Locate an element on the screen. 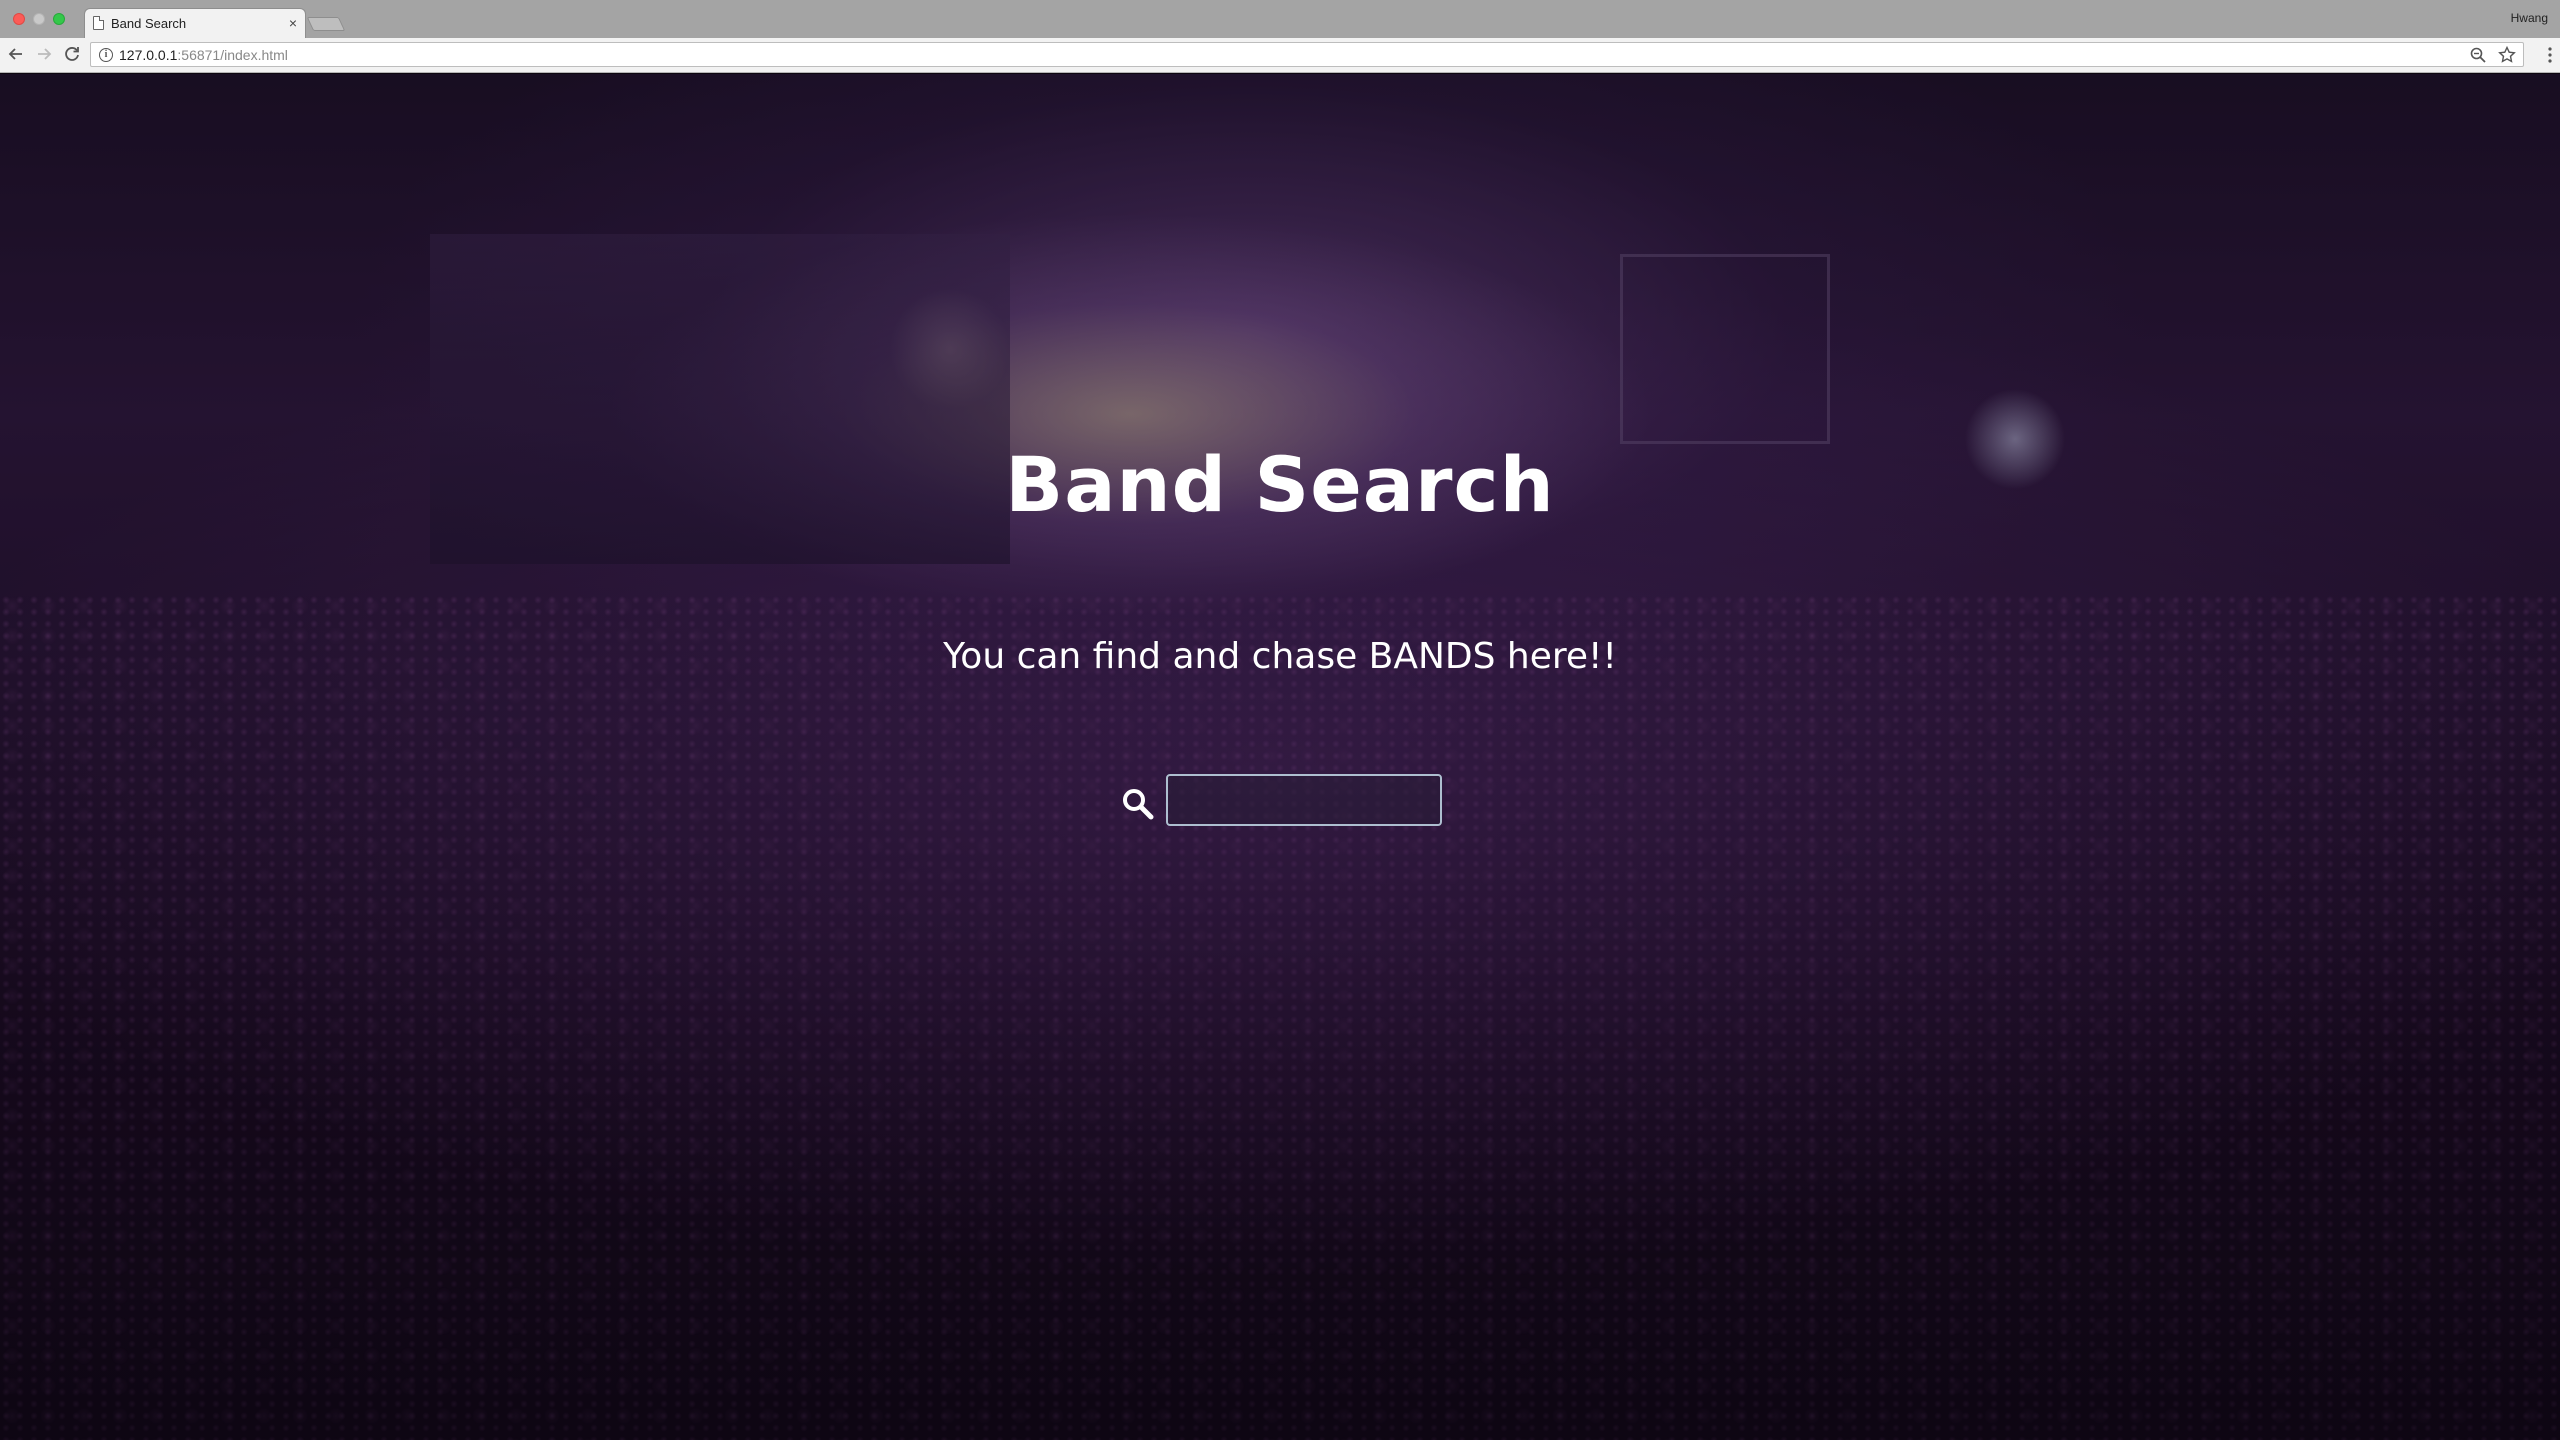 Image resolution: width=2560 pixels, height=1440 pixels. tab-close-icon: × is located at coordinates (293, 23).